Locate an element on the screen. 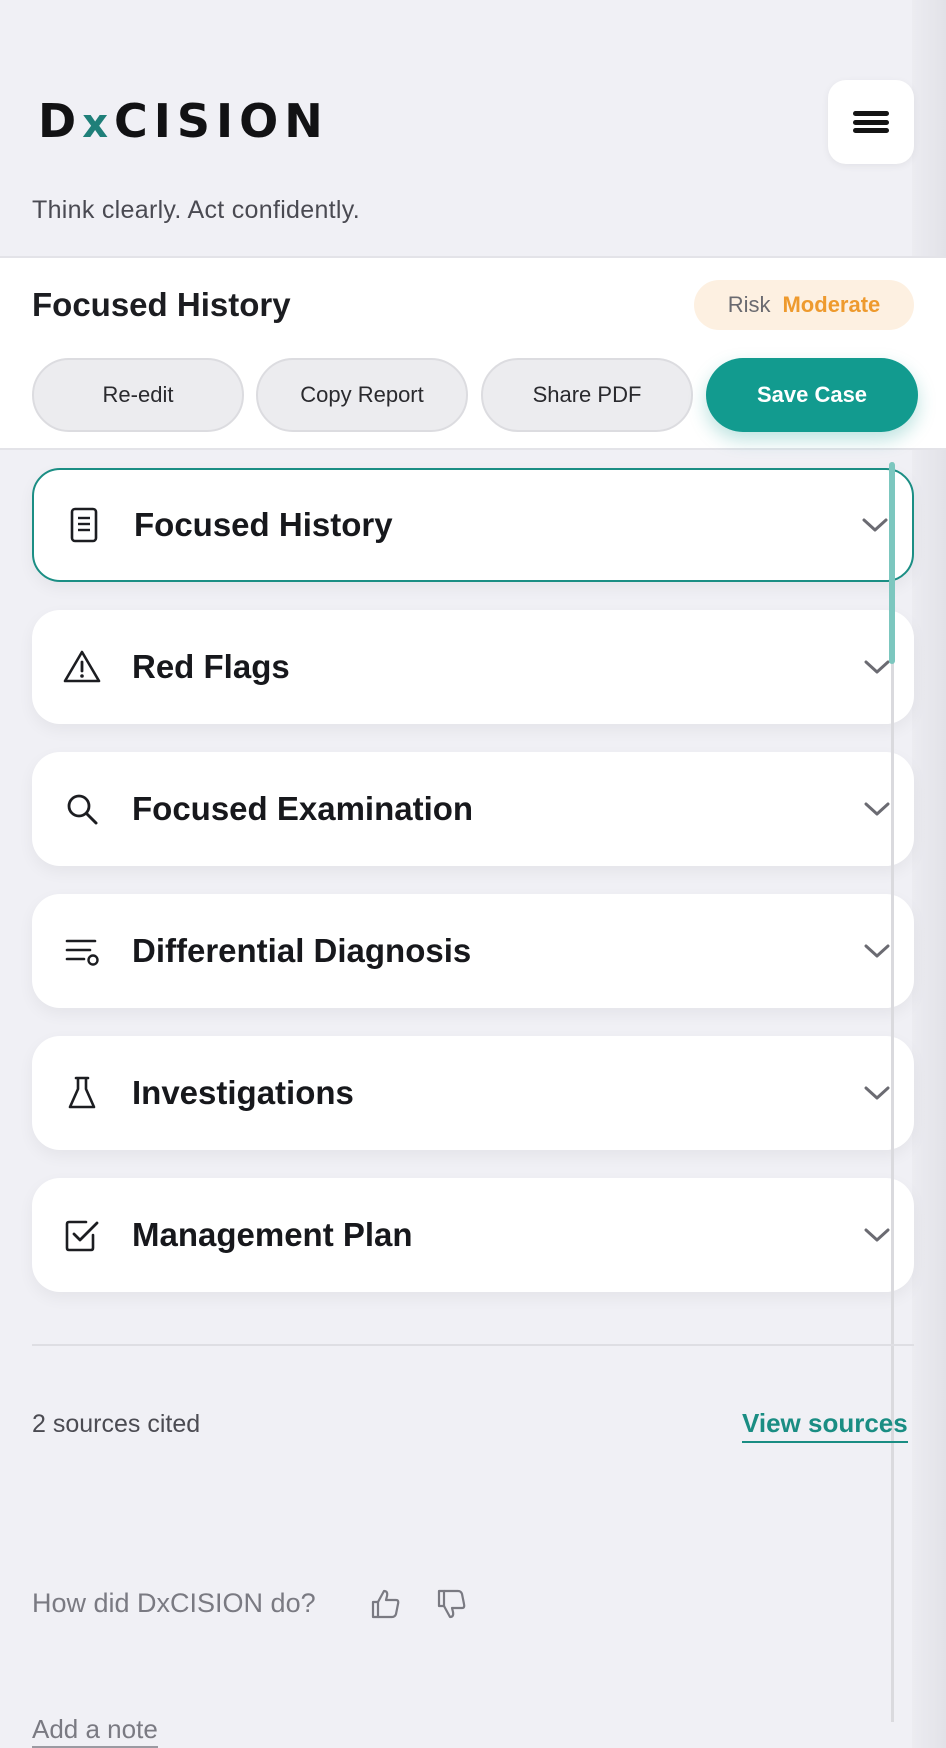  app-logo: DxCISION is located at coordinates (183, 122).